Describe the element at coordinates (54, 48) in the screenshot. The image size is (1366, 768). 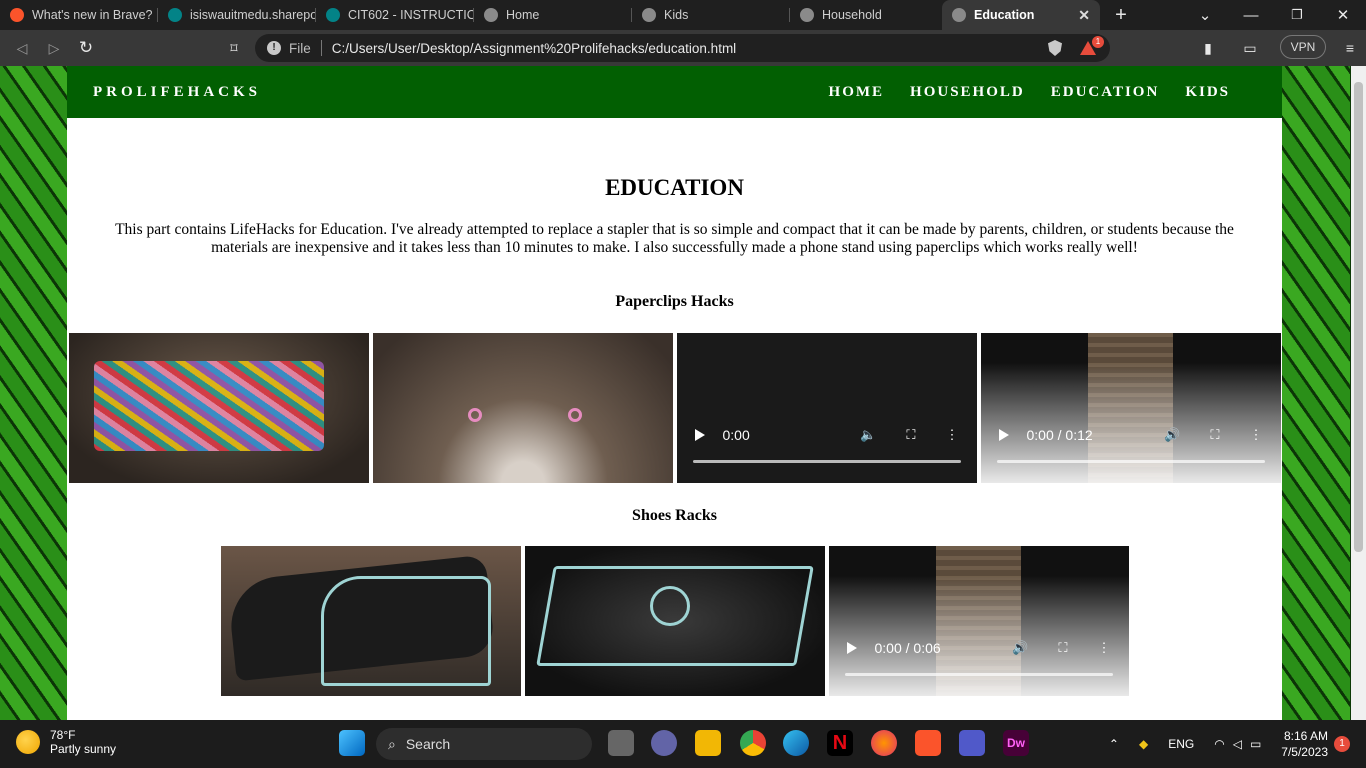
I see `forward-arrow-icon: ▷` at that location.